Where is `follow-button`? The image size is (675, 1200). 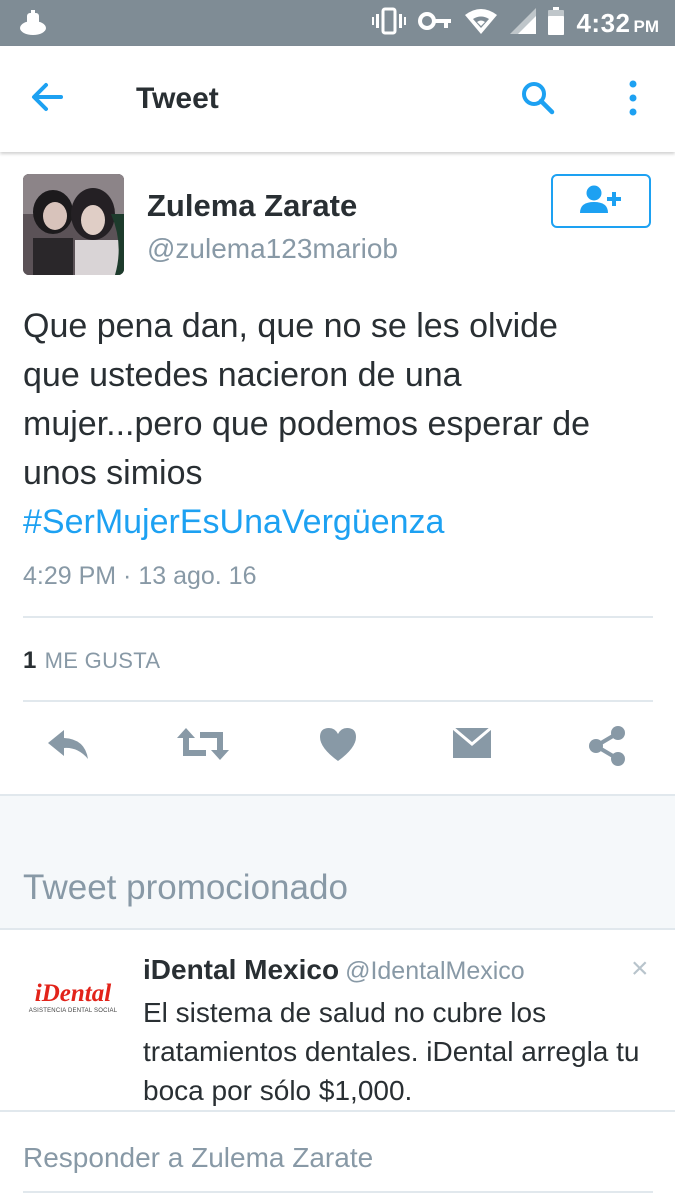
follow-button is located at coordinates (601, 201).